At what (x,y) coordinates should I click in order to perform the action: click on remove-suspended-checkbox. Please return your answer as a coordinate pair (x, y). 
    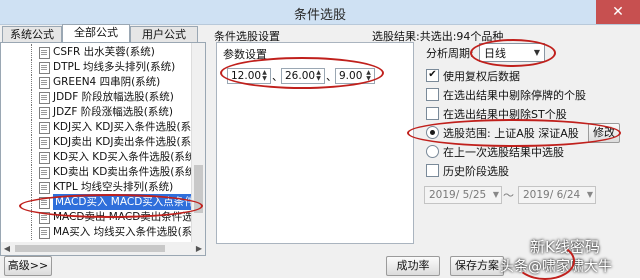
    Looking at the image, I should click on (432, 94).